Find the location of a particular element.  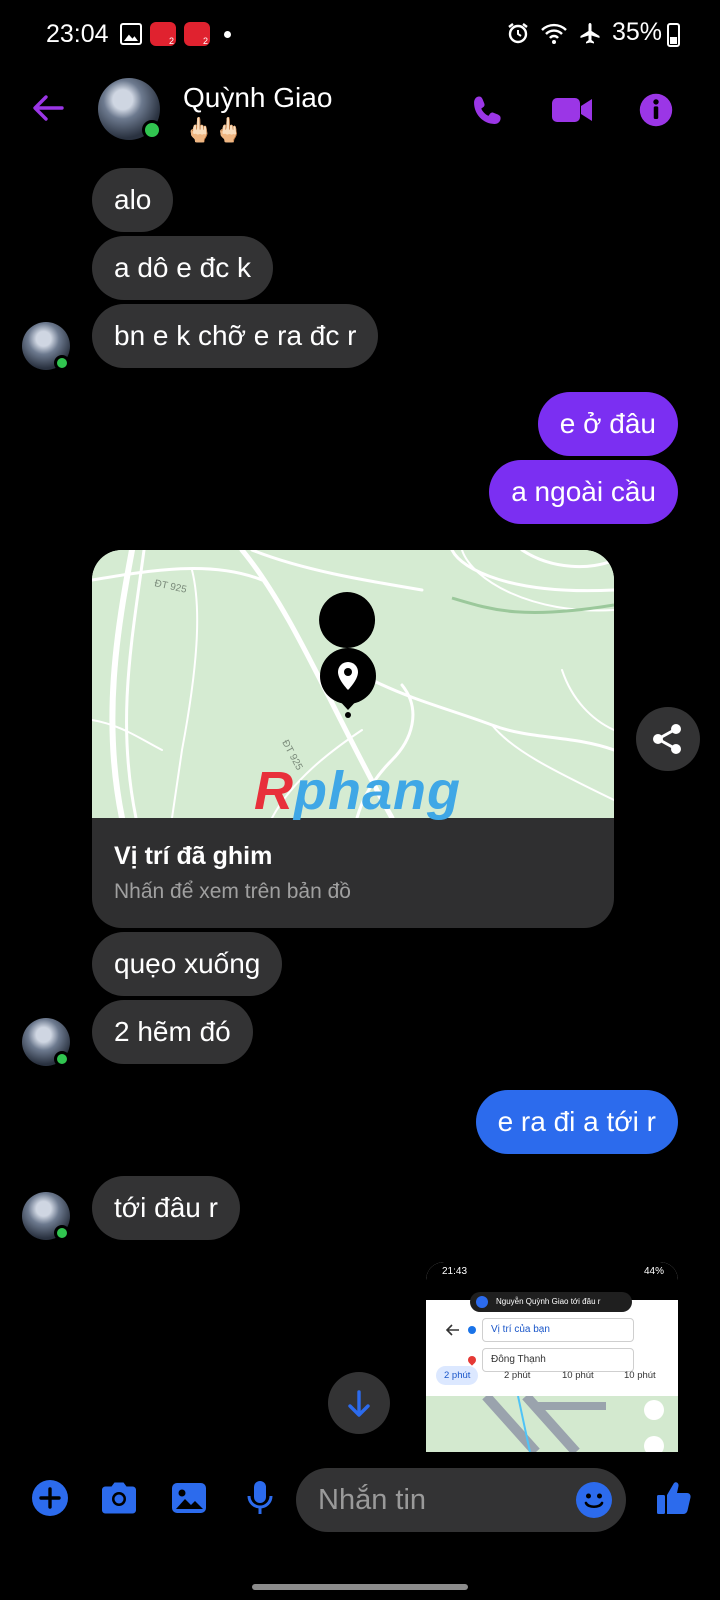

message-bubble-incoming: tới đâu r is located at coordinates (166, 1208).